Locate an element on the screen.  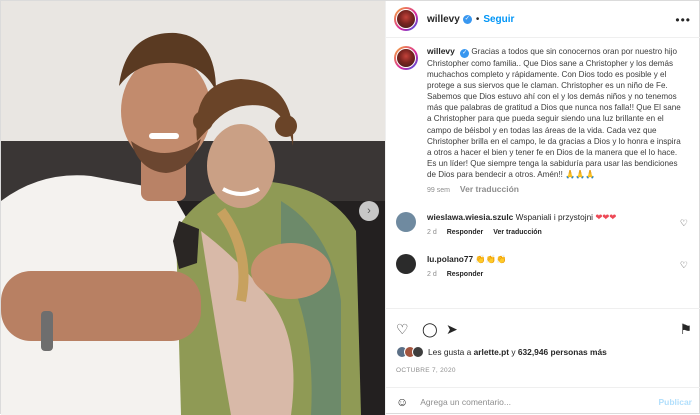
liker-avatar is located at coordinates (418, 352).